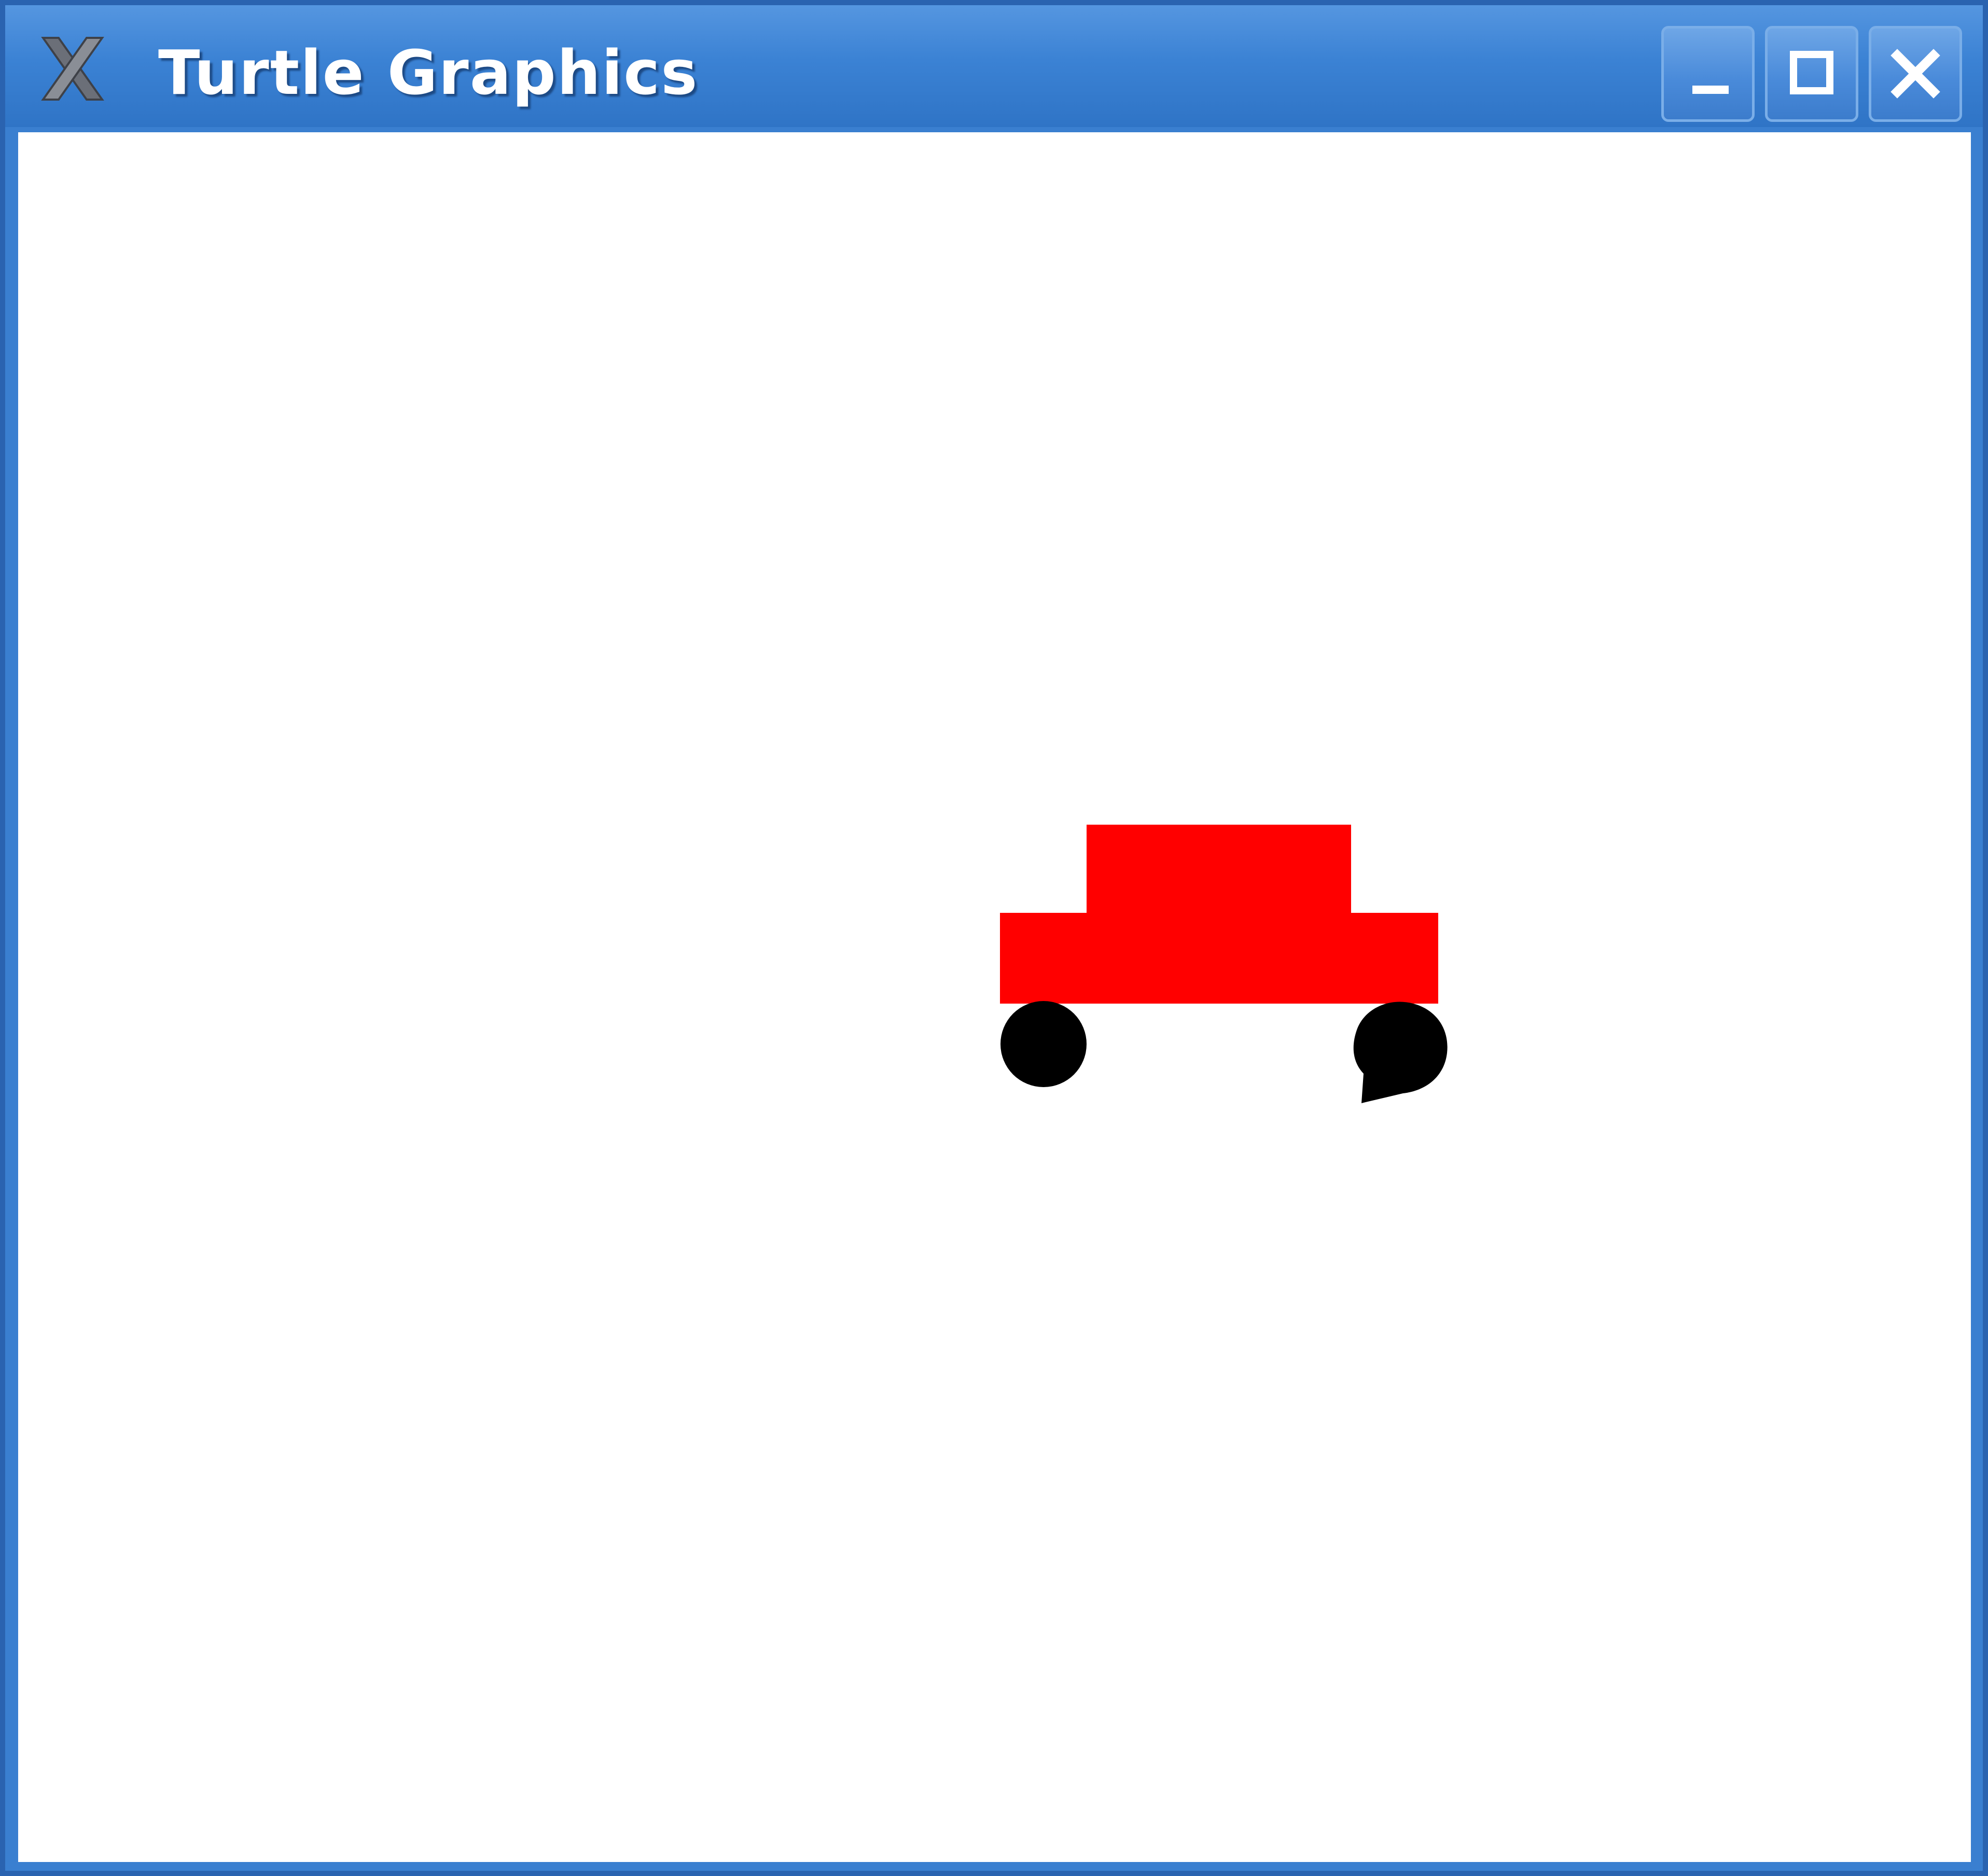 The width and height of the screenshot is (1988, 1876). What do you see at coordinates (73, 69) in the screenshot?
I see `x-logo-icon` at bounding box center [73, 69].